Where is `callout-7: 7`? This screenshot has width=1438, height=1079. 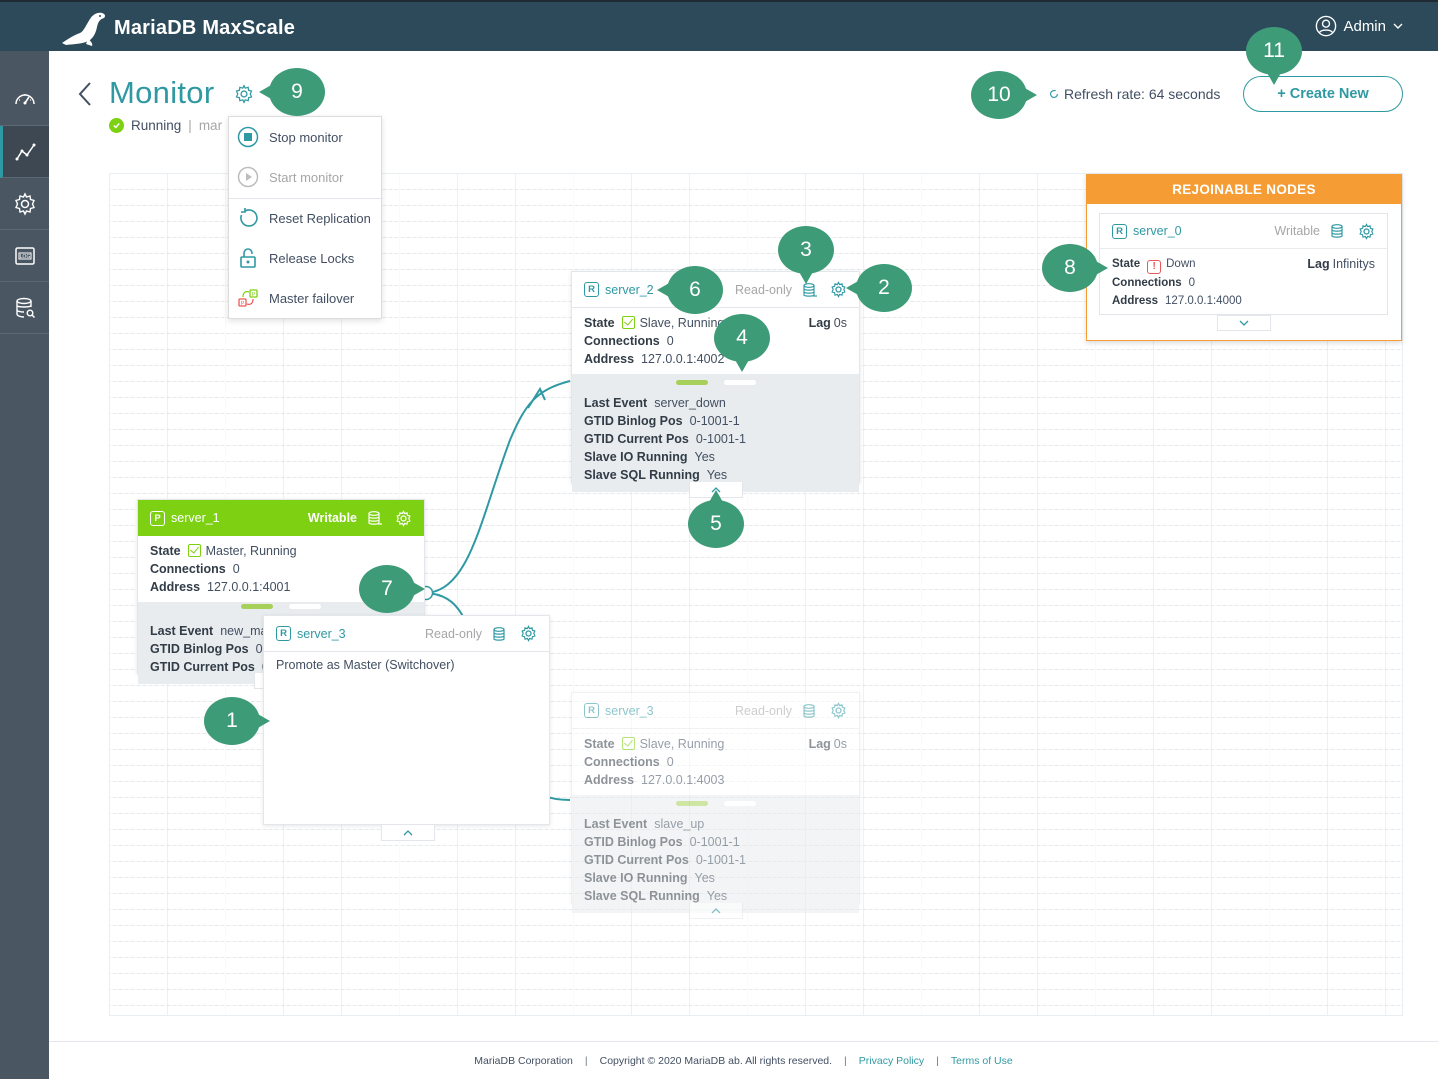
callout-7: 7 is located at coordinates (392, 589).